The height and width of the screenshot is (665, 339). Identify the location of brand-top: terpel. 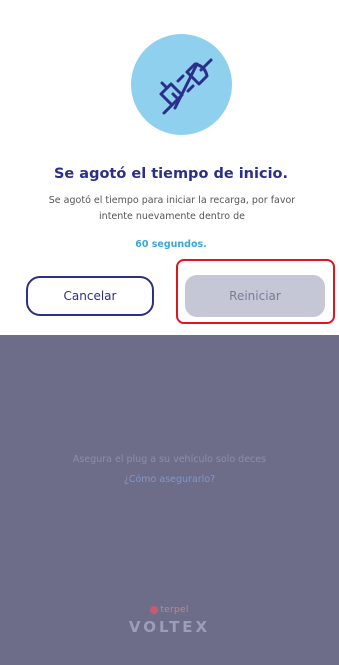
(169, 610).